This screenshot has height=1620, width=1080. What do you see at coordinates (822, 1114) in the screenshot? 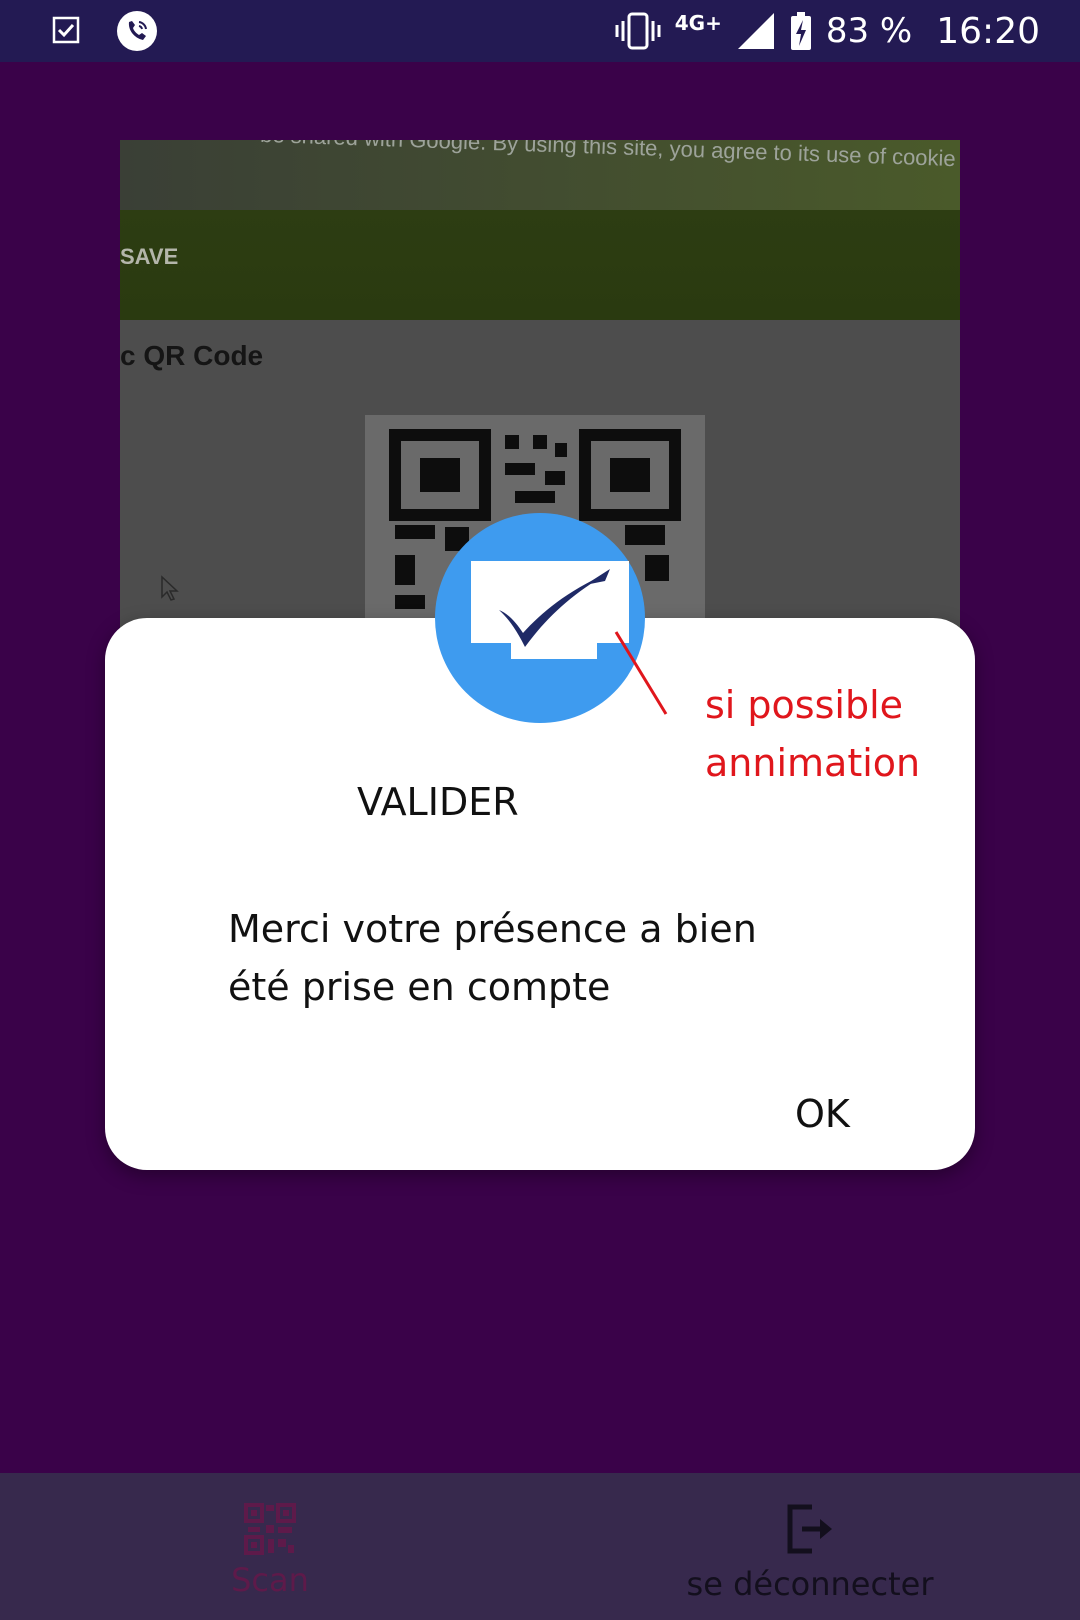
I see `ok-button: OK` at bounding box center [822, 1114].